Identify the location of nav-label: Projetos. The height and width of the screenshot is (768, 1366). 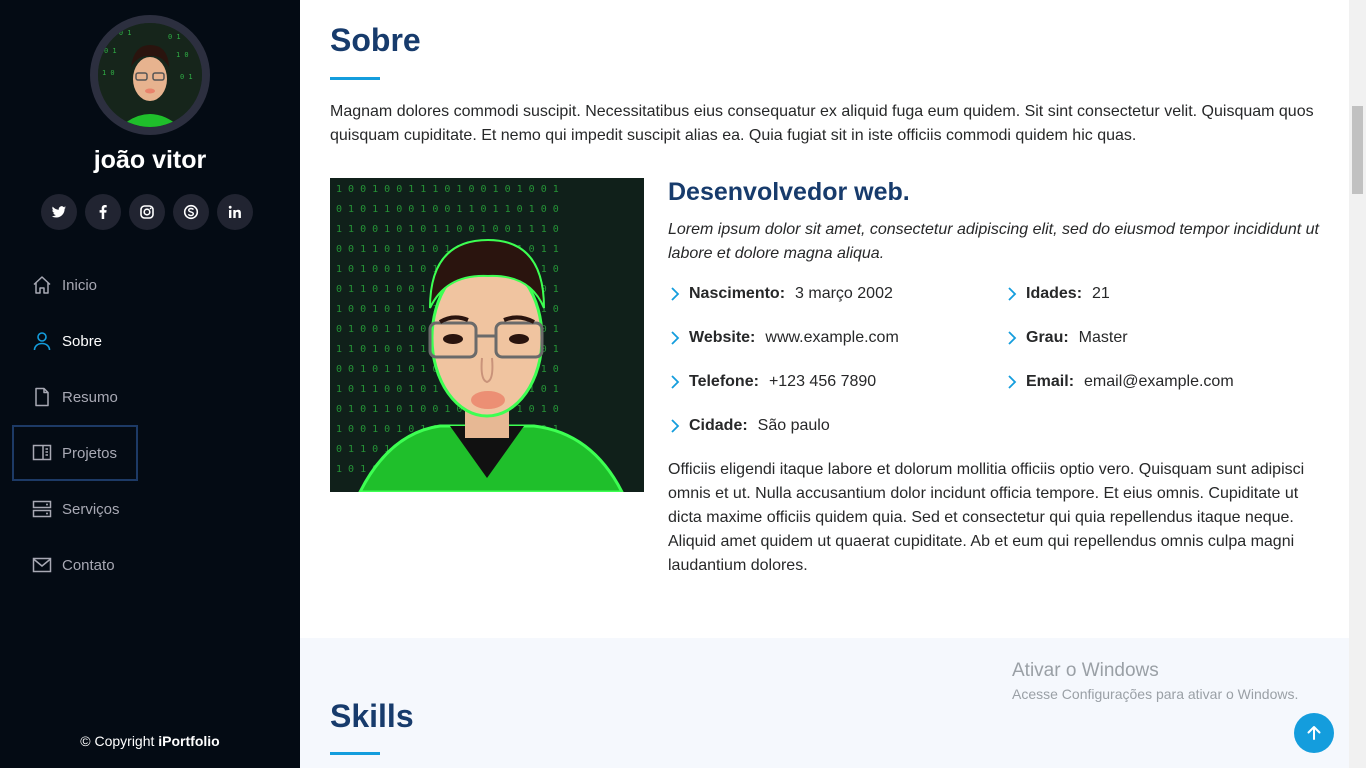
(90, 453).